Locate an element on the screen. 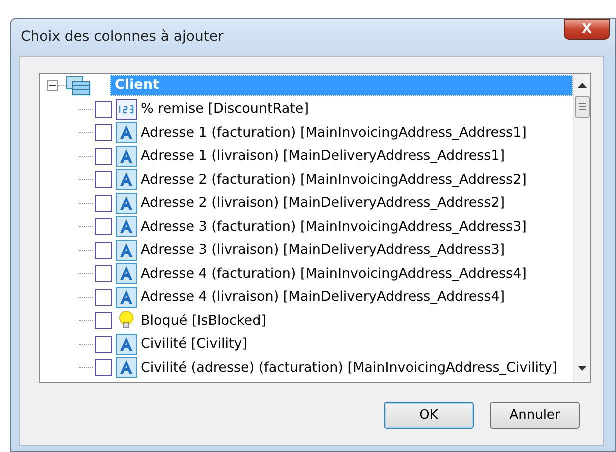 The width and height of the screenshot is (616, 452). tree-node: Civilité [Civility] is located at coordinates (194, 344).